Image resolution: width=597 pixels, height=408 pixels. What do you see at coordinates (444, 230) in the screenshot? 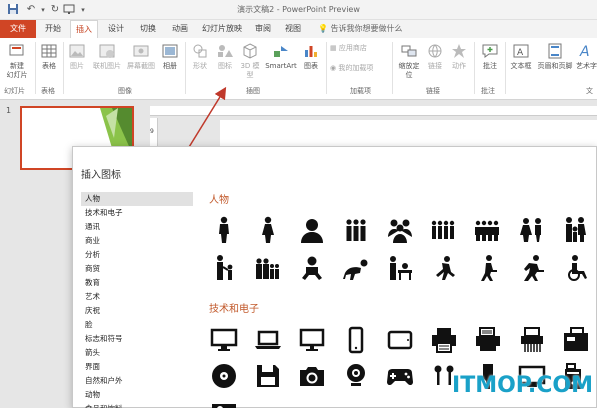
I see `crowd-icon` at bounding box center [444, 230].